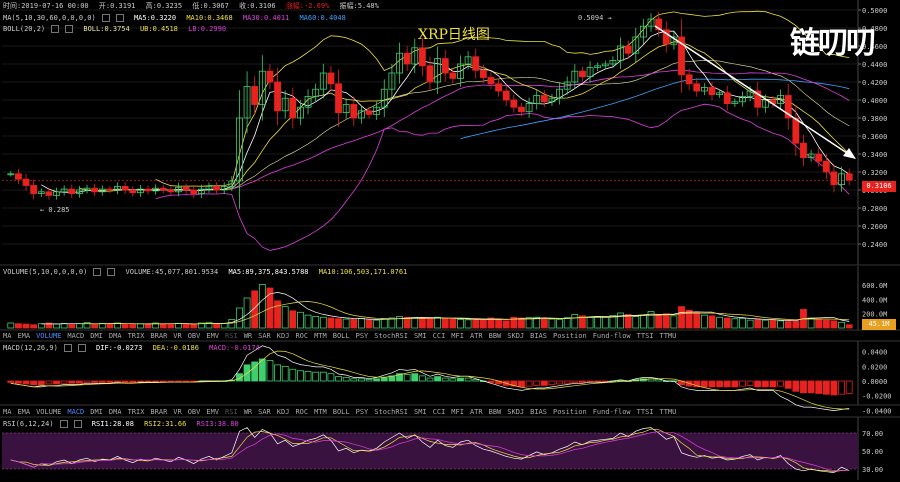 This screenshot has width=900, height=482. I want to click on rsi-label: RSI(6,12,24), so click(28, 424).